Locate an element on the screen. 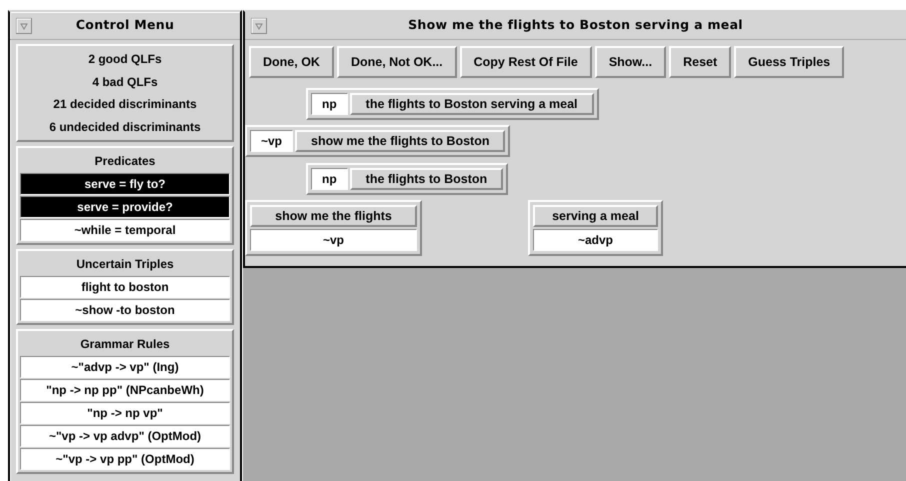 This screenshot has width=906, height=481. window-title: Control Menu is located at coordinates (125, 25).